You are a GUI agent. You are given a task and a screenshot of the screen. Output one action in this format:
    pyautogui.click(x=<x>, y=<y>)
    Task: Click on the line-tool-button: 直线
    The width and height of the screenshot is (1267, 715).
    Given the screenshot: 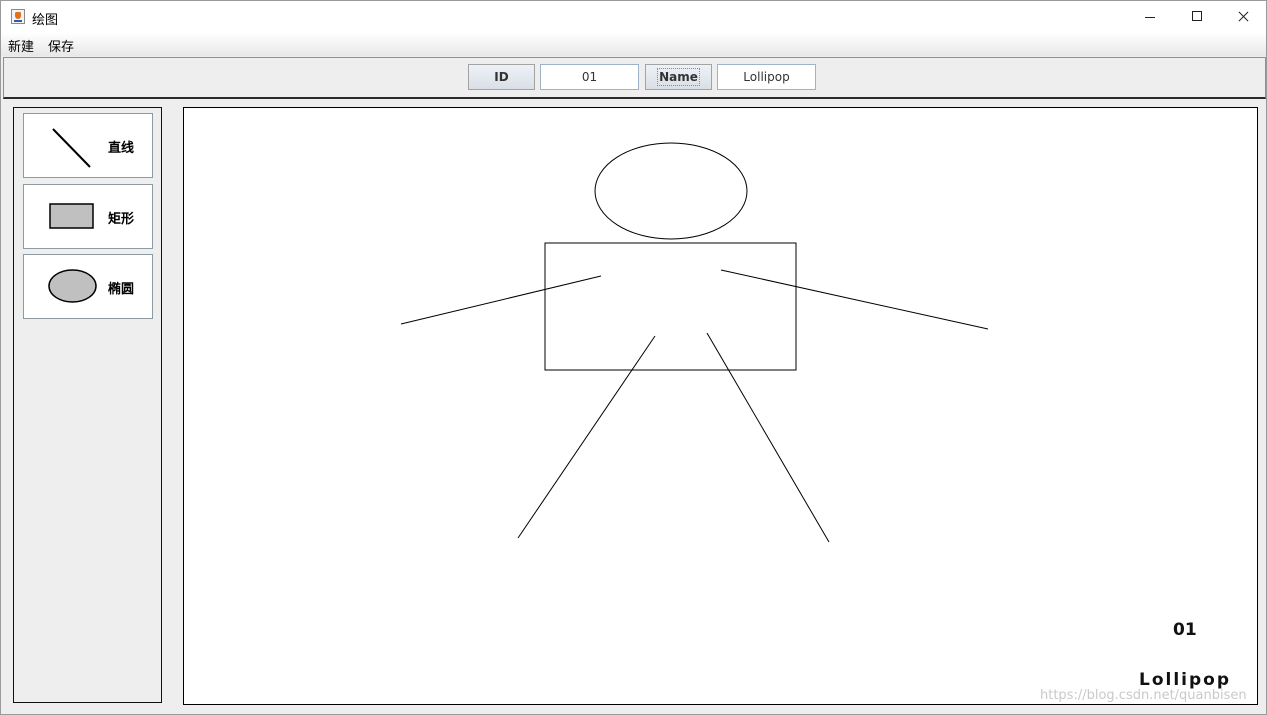 What is the action you would take?
    pyautogui.click(x=88, y=145)
    